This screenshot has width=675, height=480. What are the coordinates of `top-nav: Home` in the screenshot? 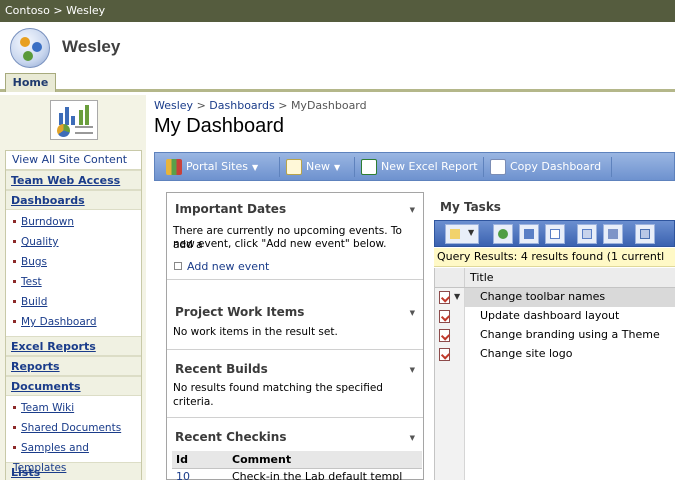 It's located at (337, 82).